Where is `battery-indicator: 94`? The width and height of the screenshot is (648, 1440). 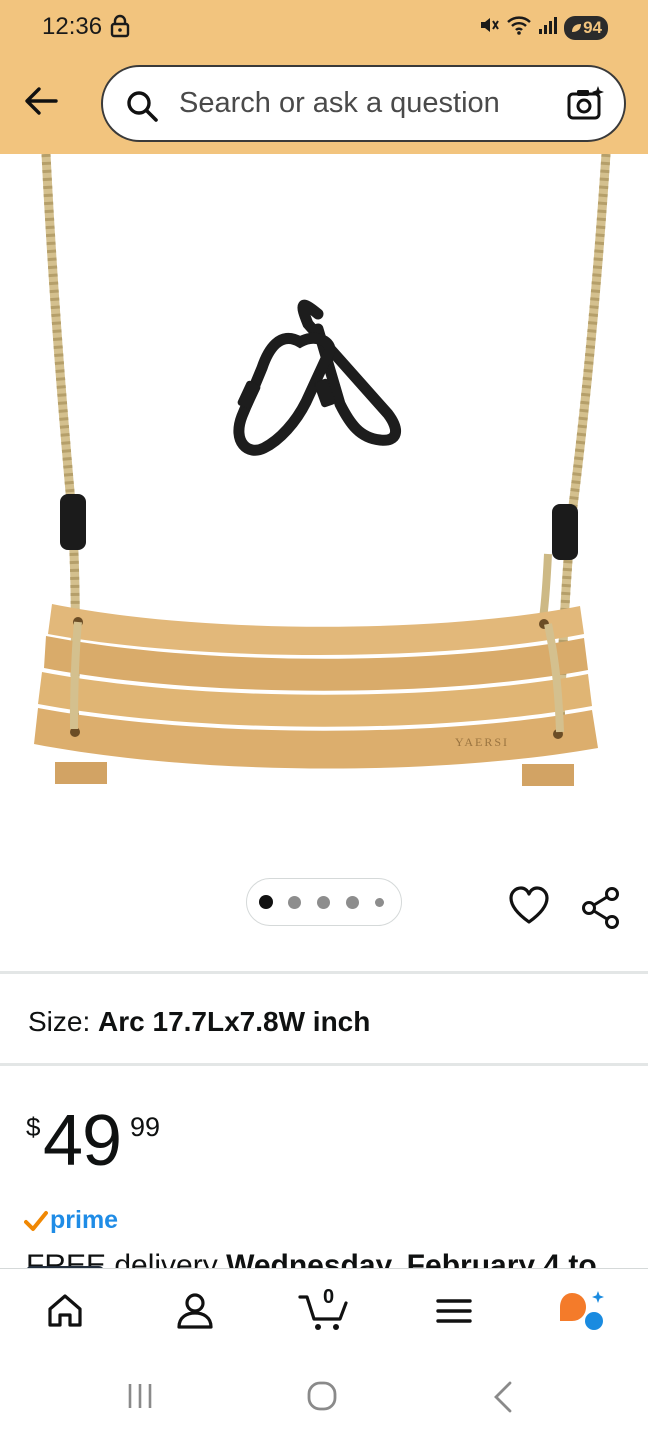 battery-indicator: 94 is located at coordinates (586, 27).